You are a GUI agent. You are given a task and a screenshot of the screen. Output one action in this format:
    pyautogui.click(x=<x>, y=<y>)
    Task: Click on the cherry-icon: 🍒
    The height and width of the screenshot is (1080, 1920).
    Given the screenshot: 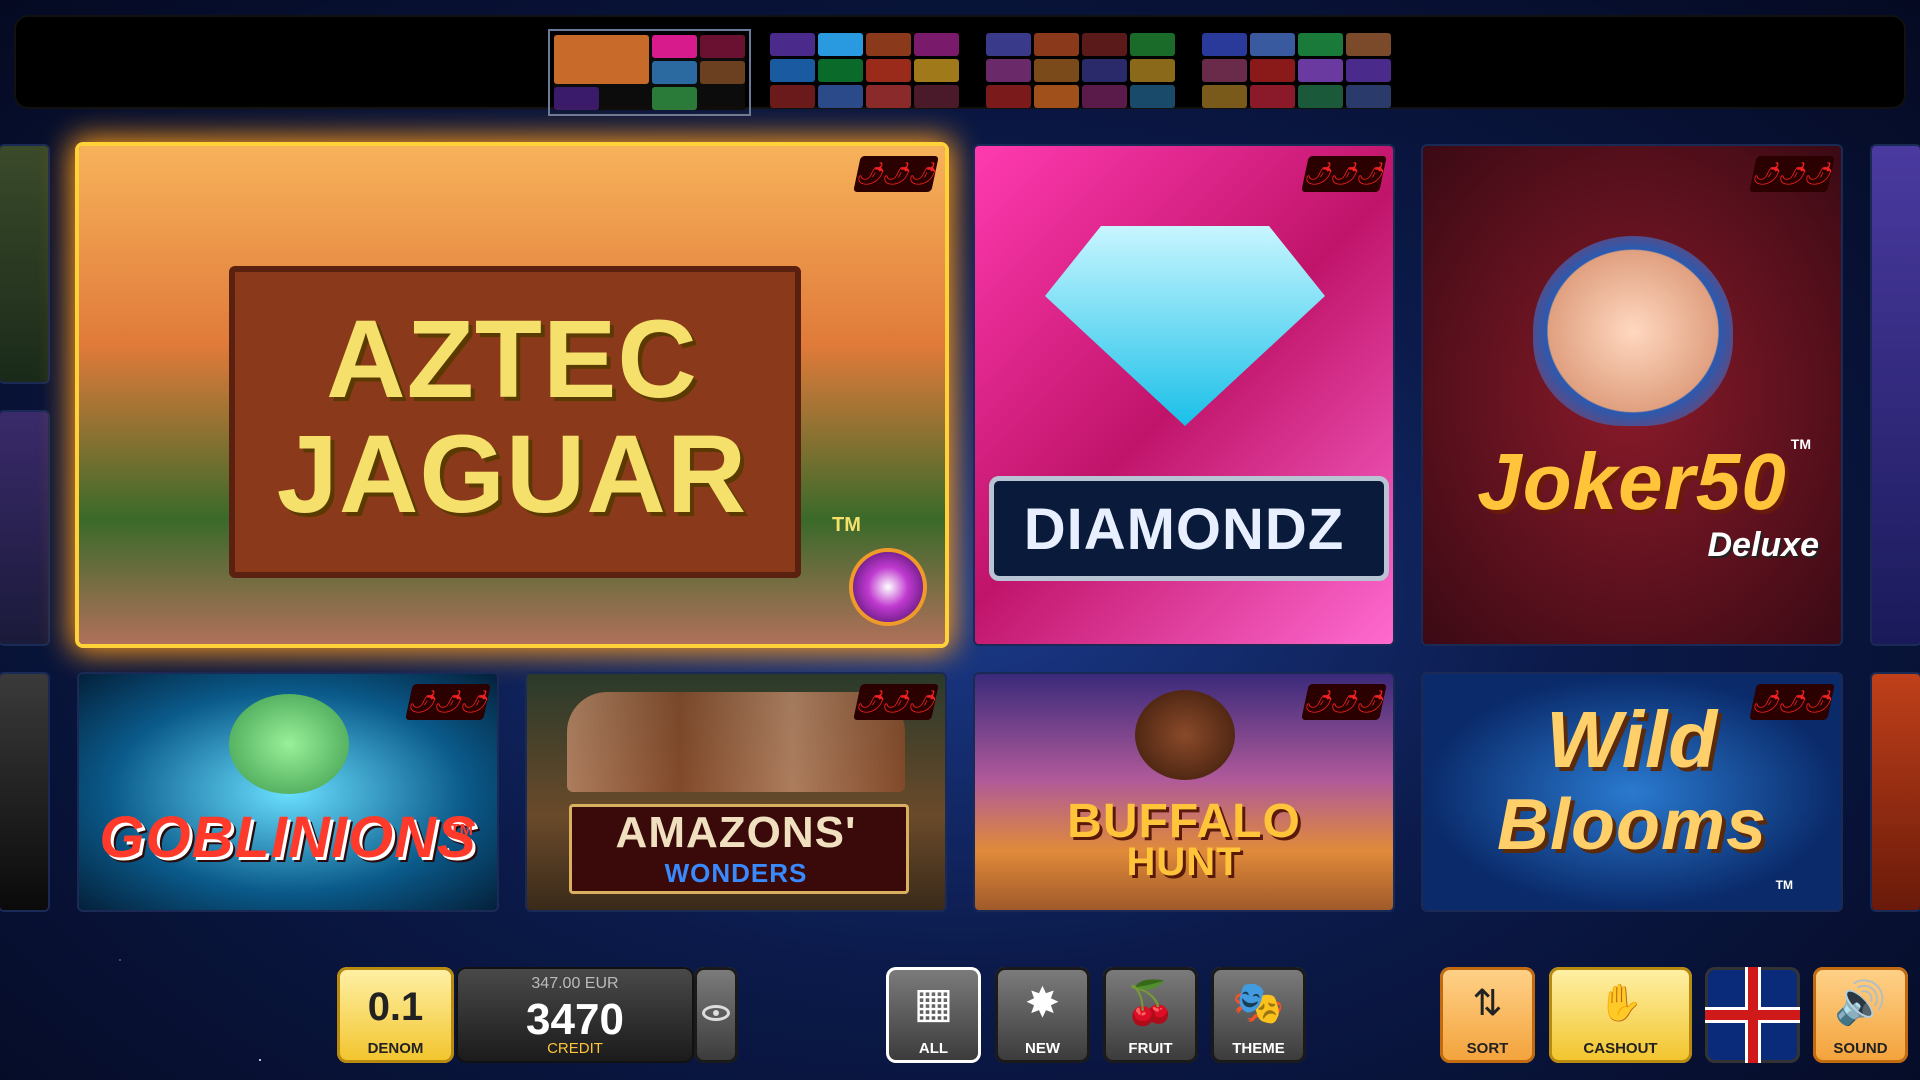 What is the action you would take?
    pyautogui.click(x=1150, y=1002)
    